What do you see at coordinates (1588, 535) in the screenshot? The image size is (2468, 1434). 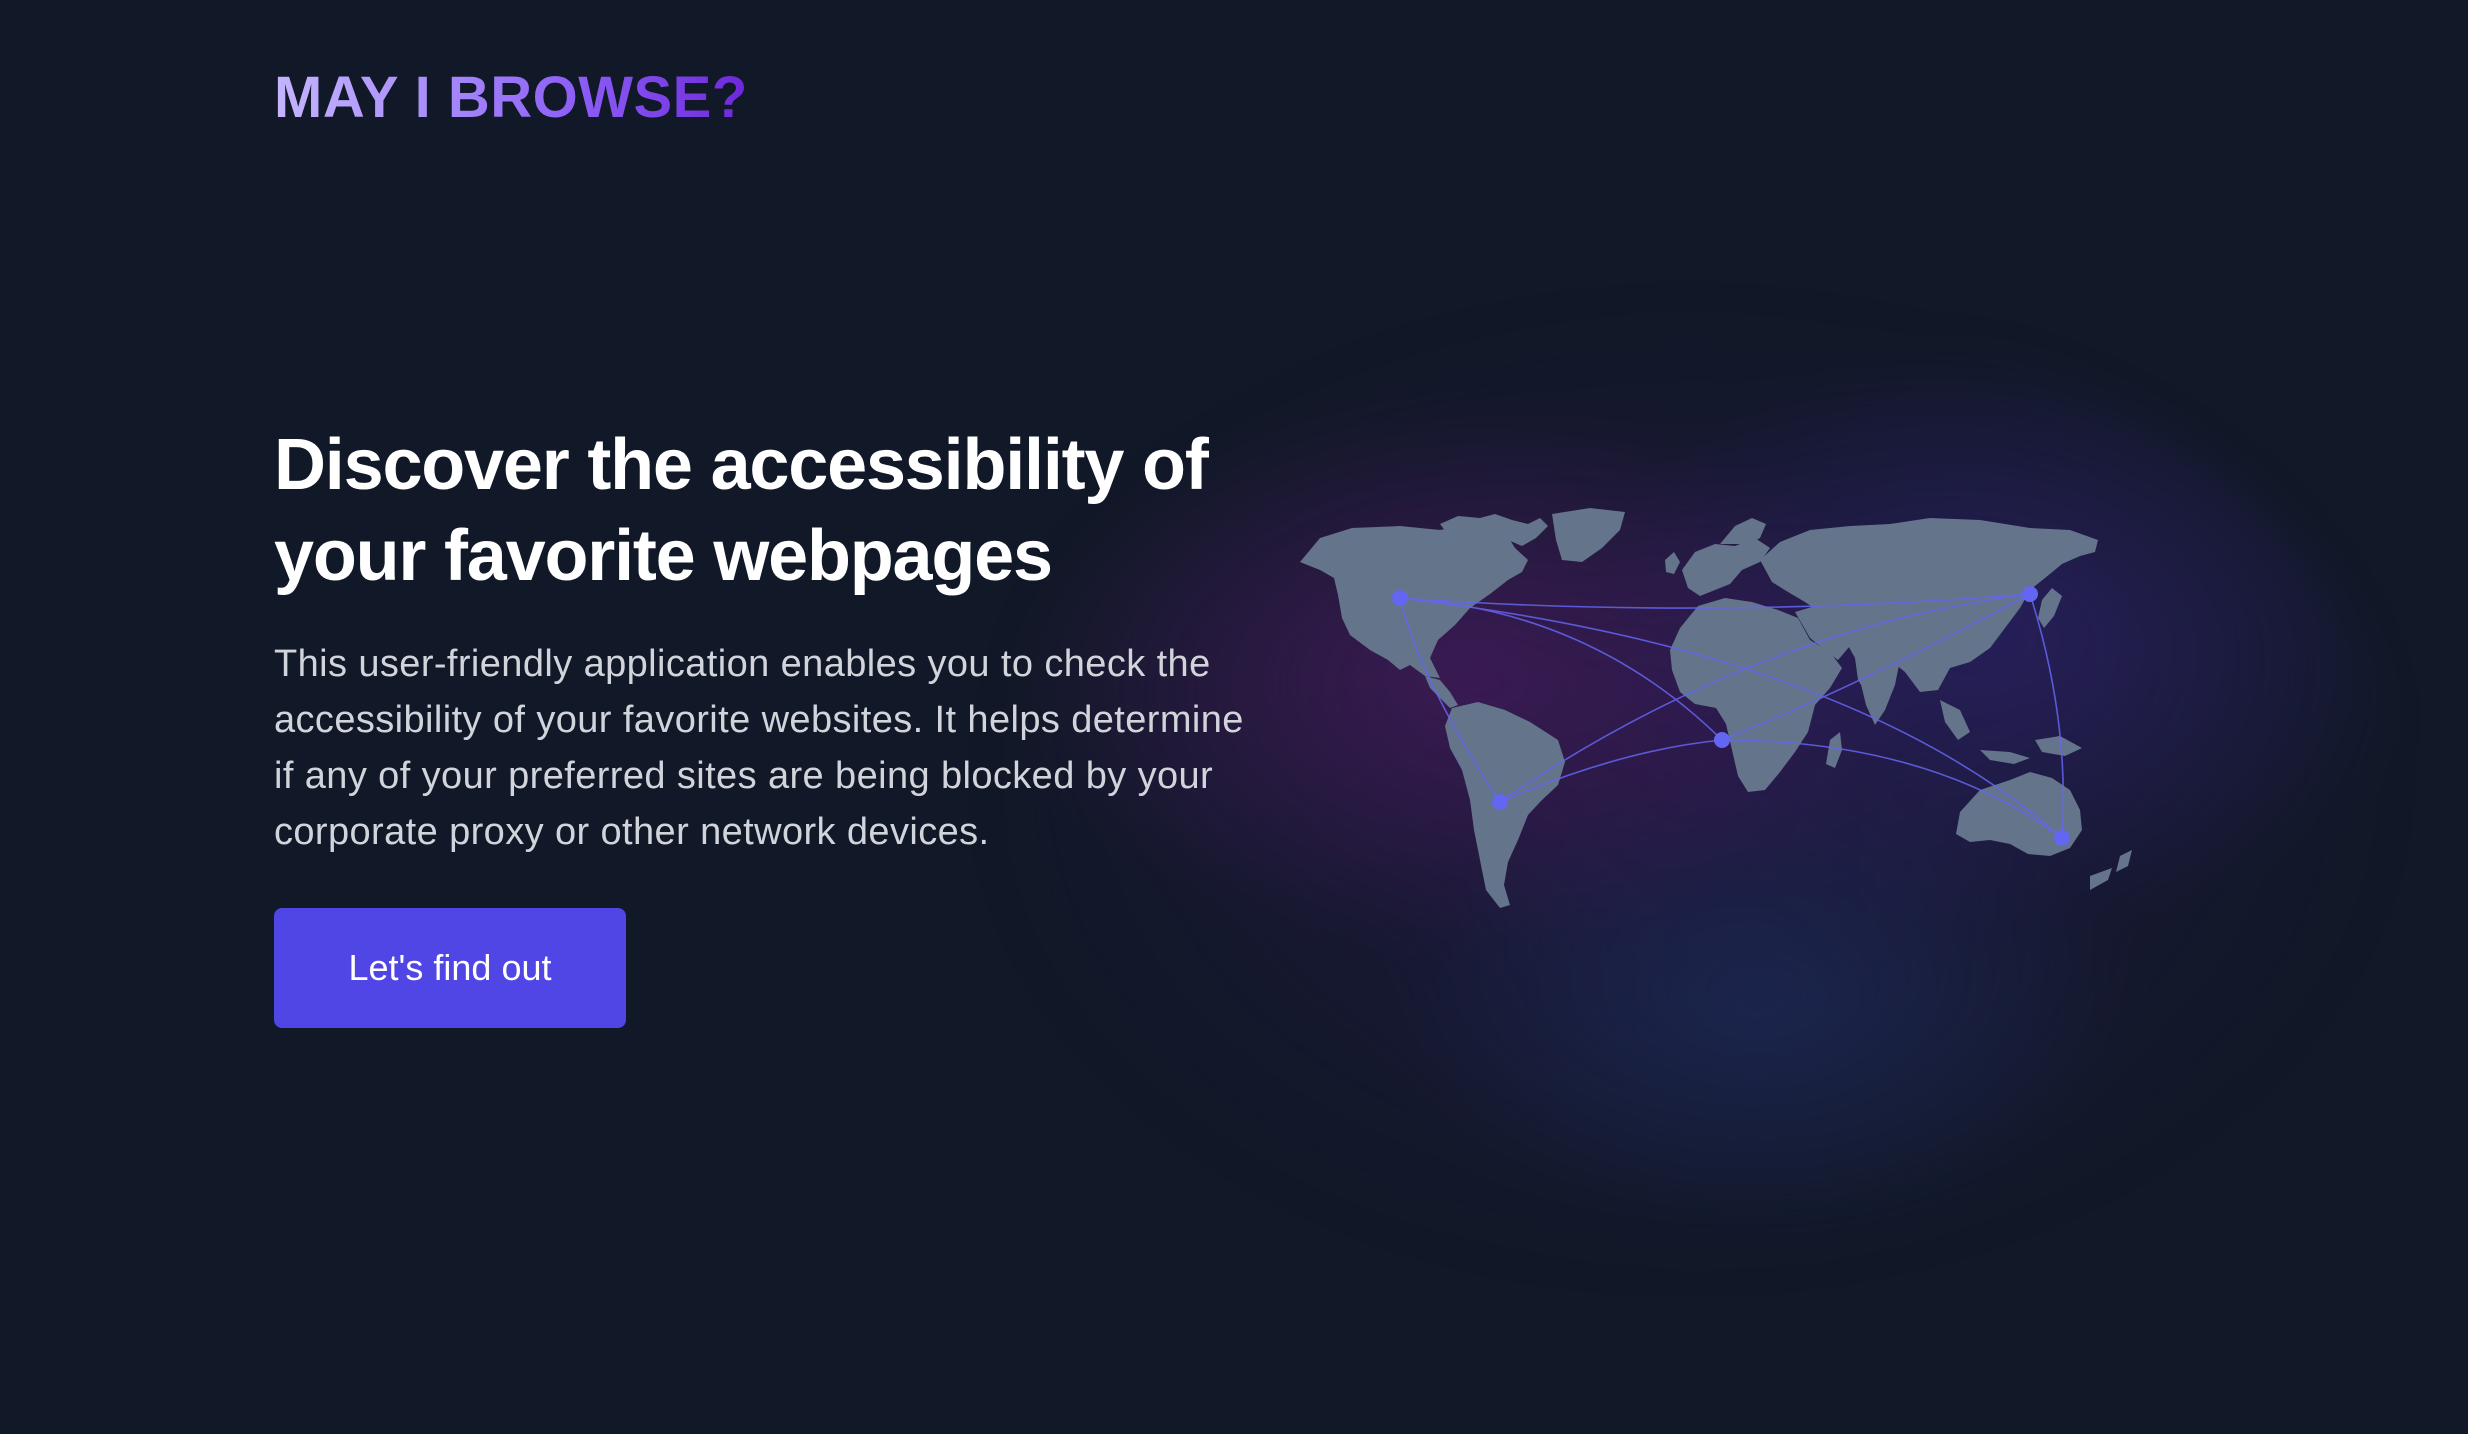 I see `landmass-greenland` at bounding box center [1588, 535].